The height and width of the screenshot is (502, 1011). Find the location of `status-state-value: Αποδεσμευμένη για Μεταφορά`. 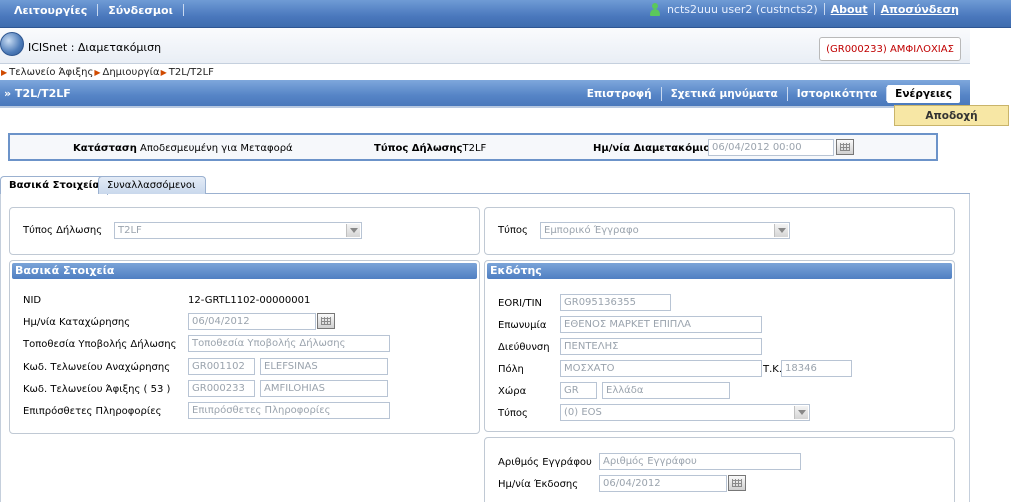

status-state-value: Αποδεσμευμένη για Μεταφορά is located at coordinates (216, 148).